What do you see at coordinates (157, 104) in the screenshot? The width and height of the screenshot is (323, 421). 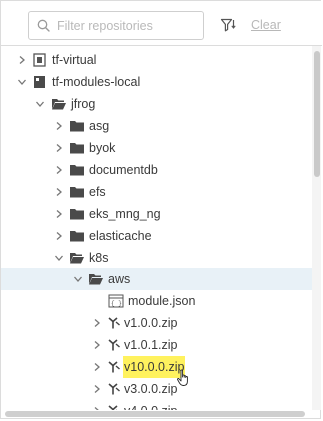 I see `tree-item-jfrog: jfrog` at bounding box center [157, 104].